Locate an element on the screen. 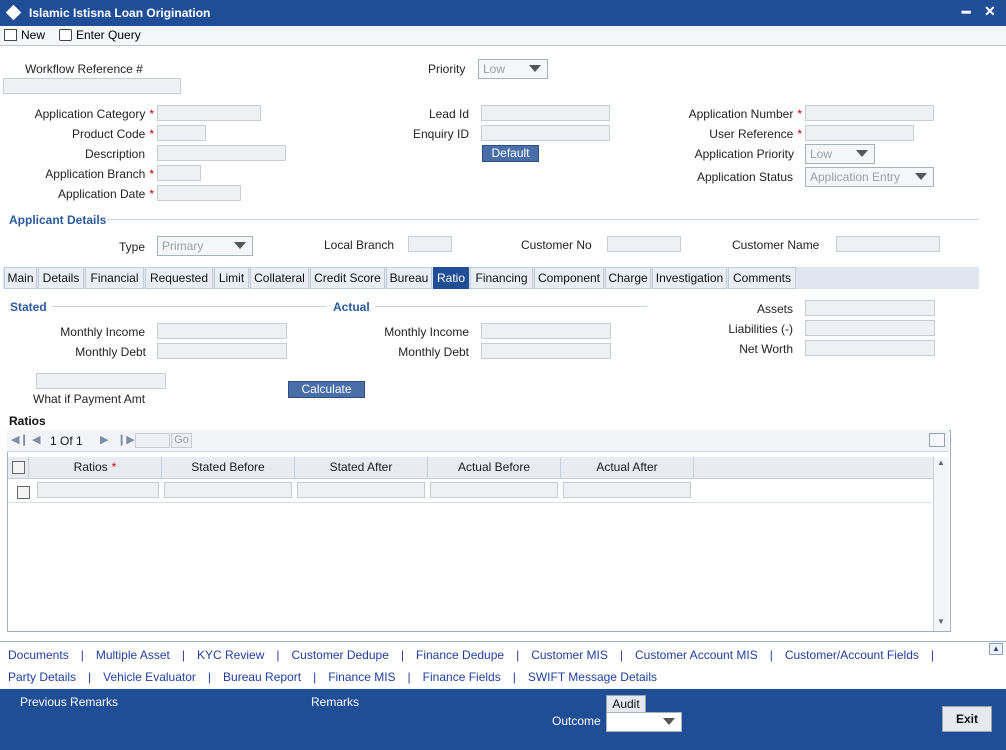  actual-monthly-debt-input is located at coordinates (546, 351).